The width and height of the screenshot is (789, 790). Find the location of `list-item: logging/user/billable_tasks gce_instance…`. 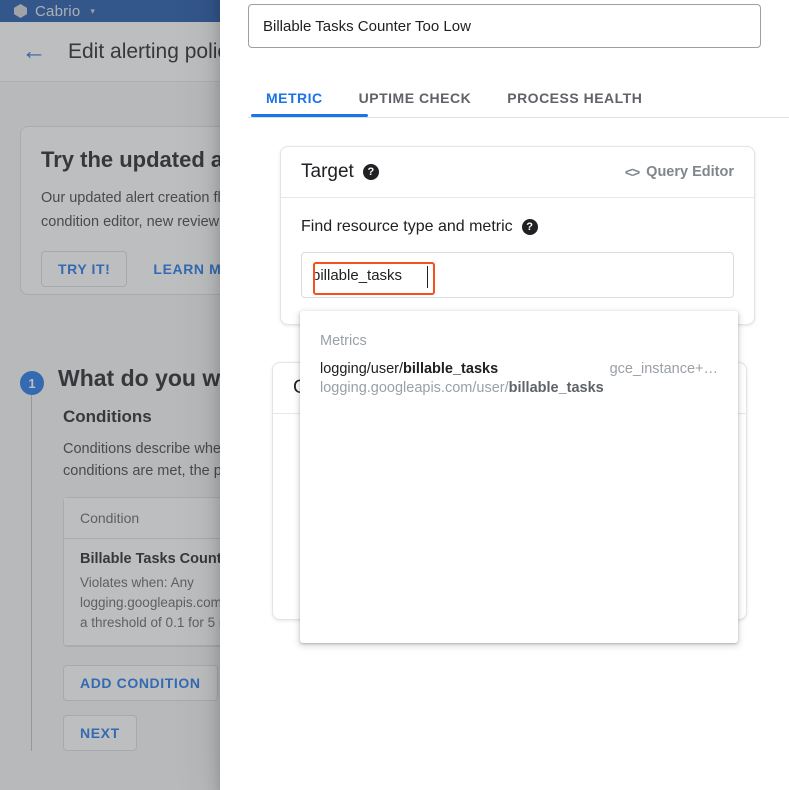

list-item: logging/user/billable_tasks gce_instance… is located at coordinates (519, 377).